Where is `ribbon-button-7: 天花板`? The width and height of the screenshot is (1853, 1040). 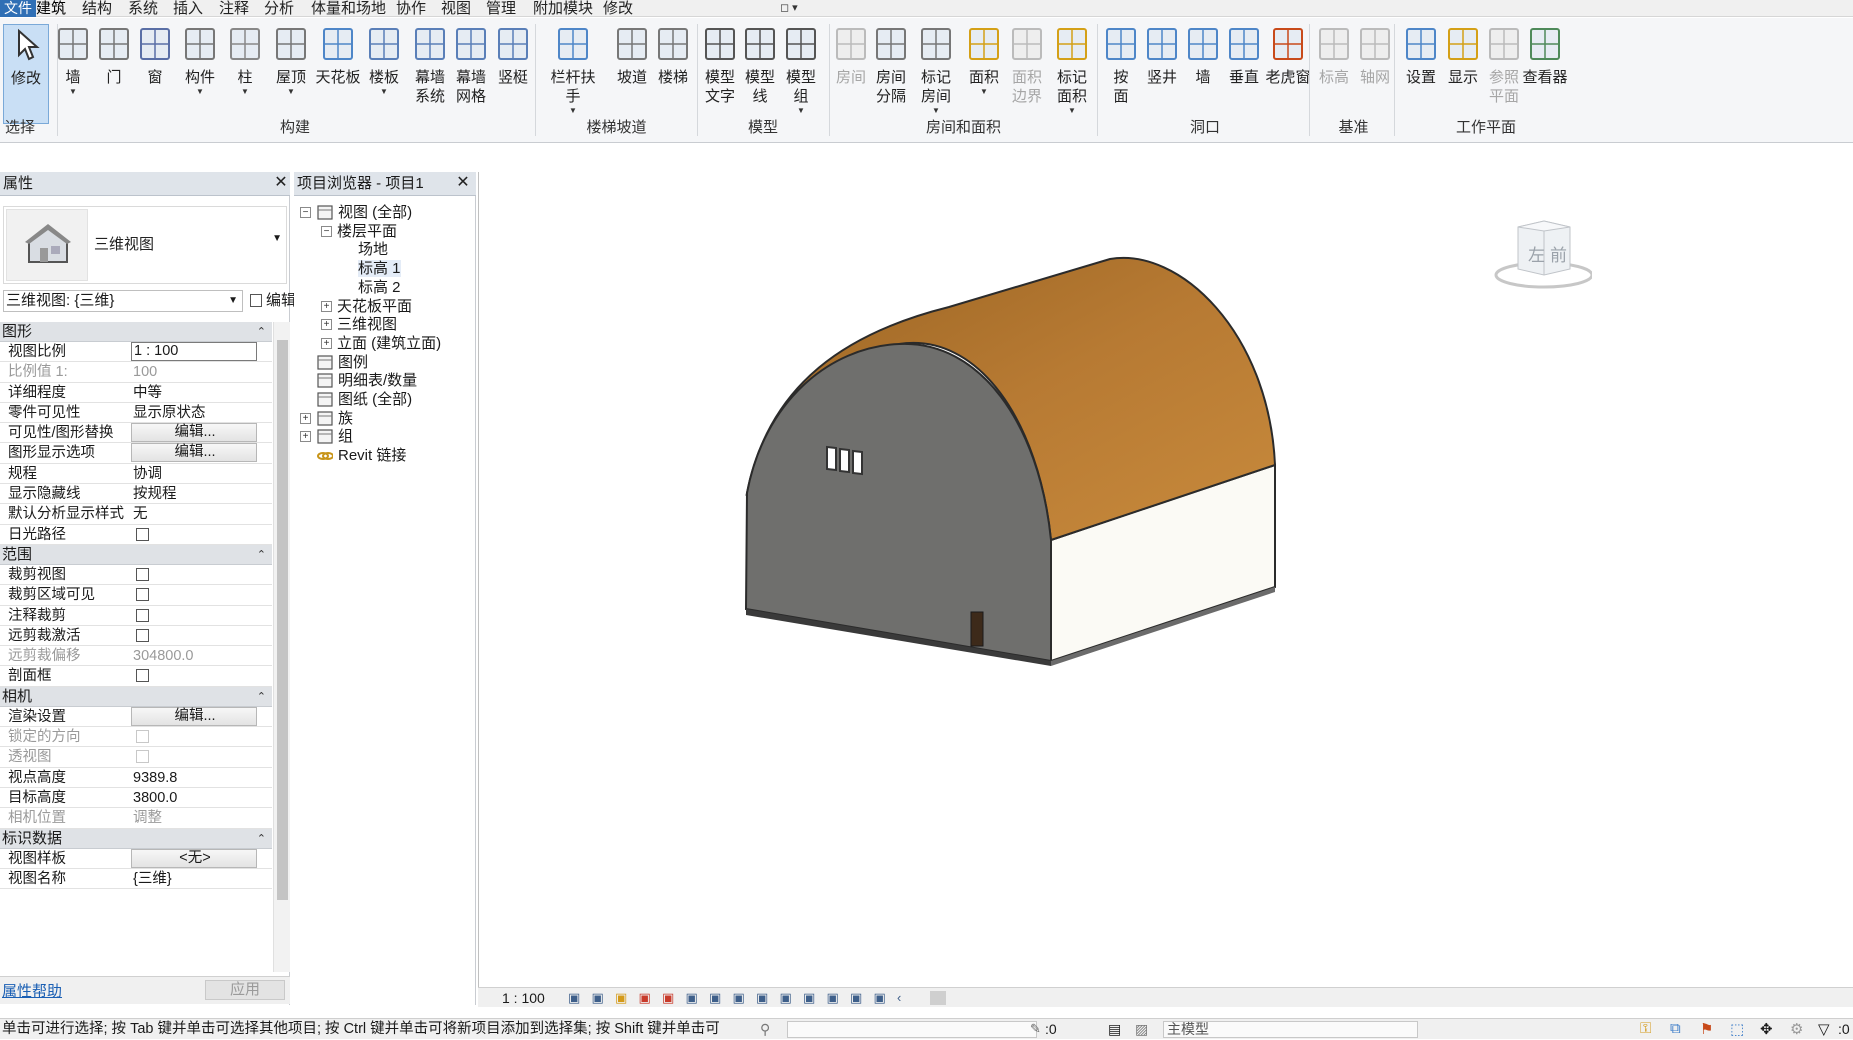 ribbon-button-7: 天花板 is located at coordinates (338, 74).